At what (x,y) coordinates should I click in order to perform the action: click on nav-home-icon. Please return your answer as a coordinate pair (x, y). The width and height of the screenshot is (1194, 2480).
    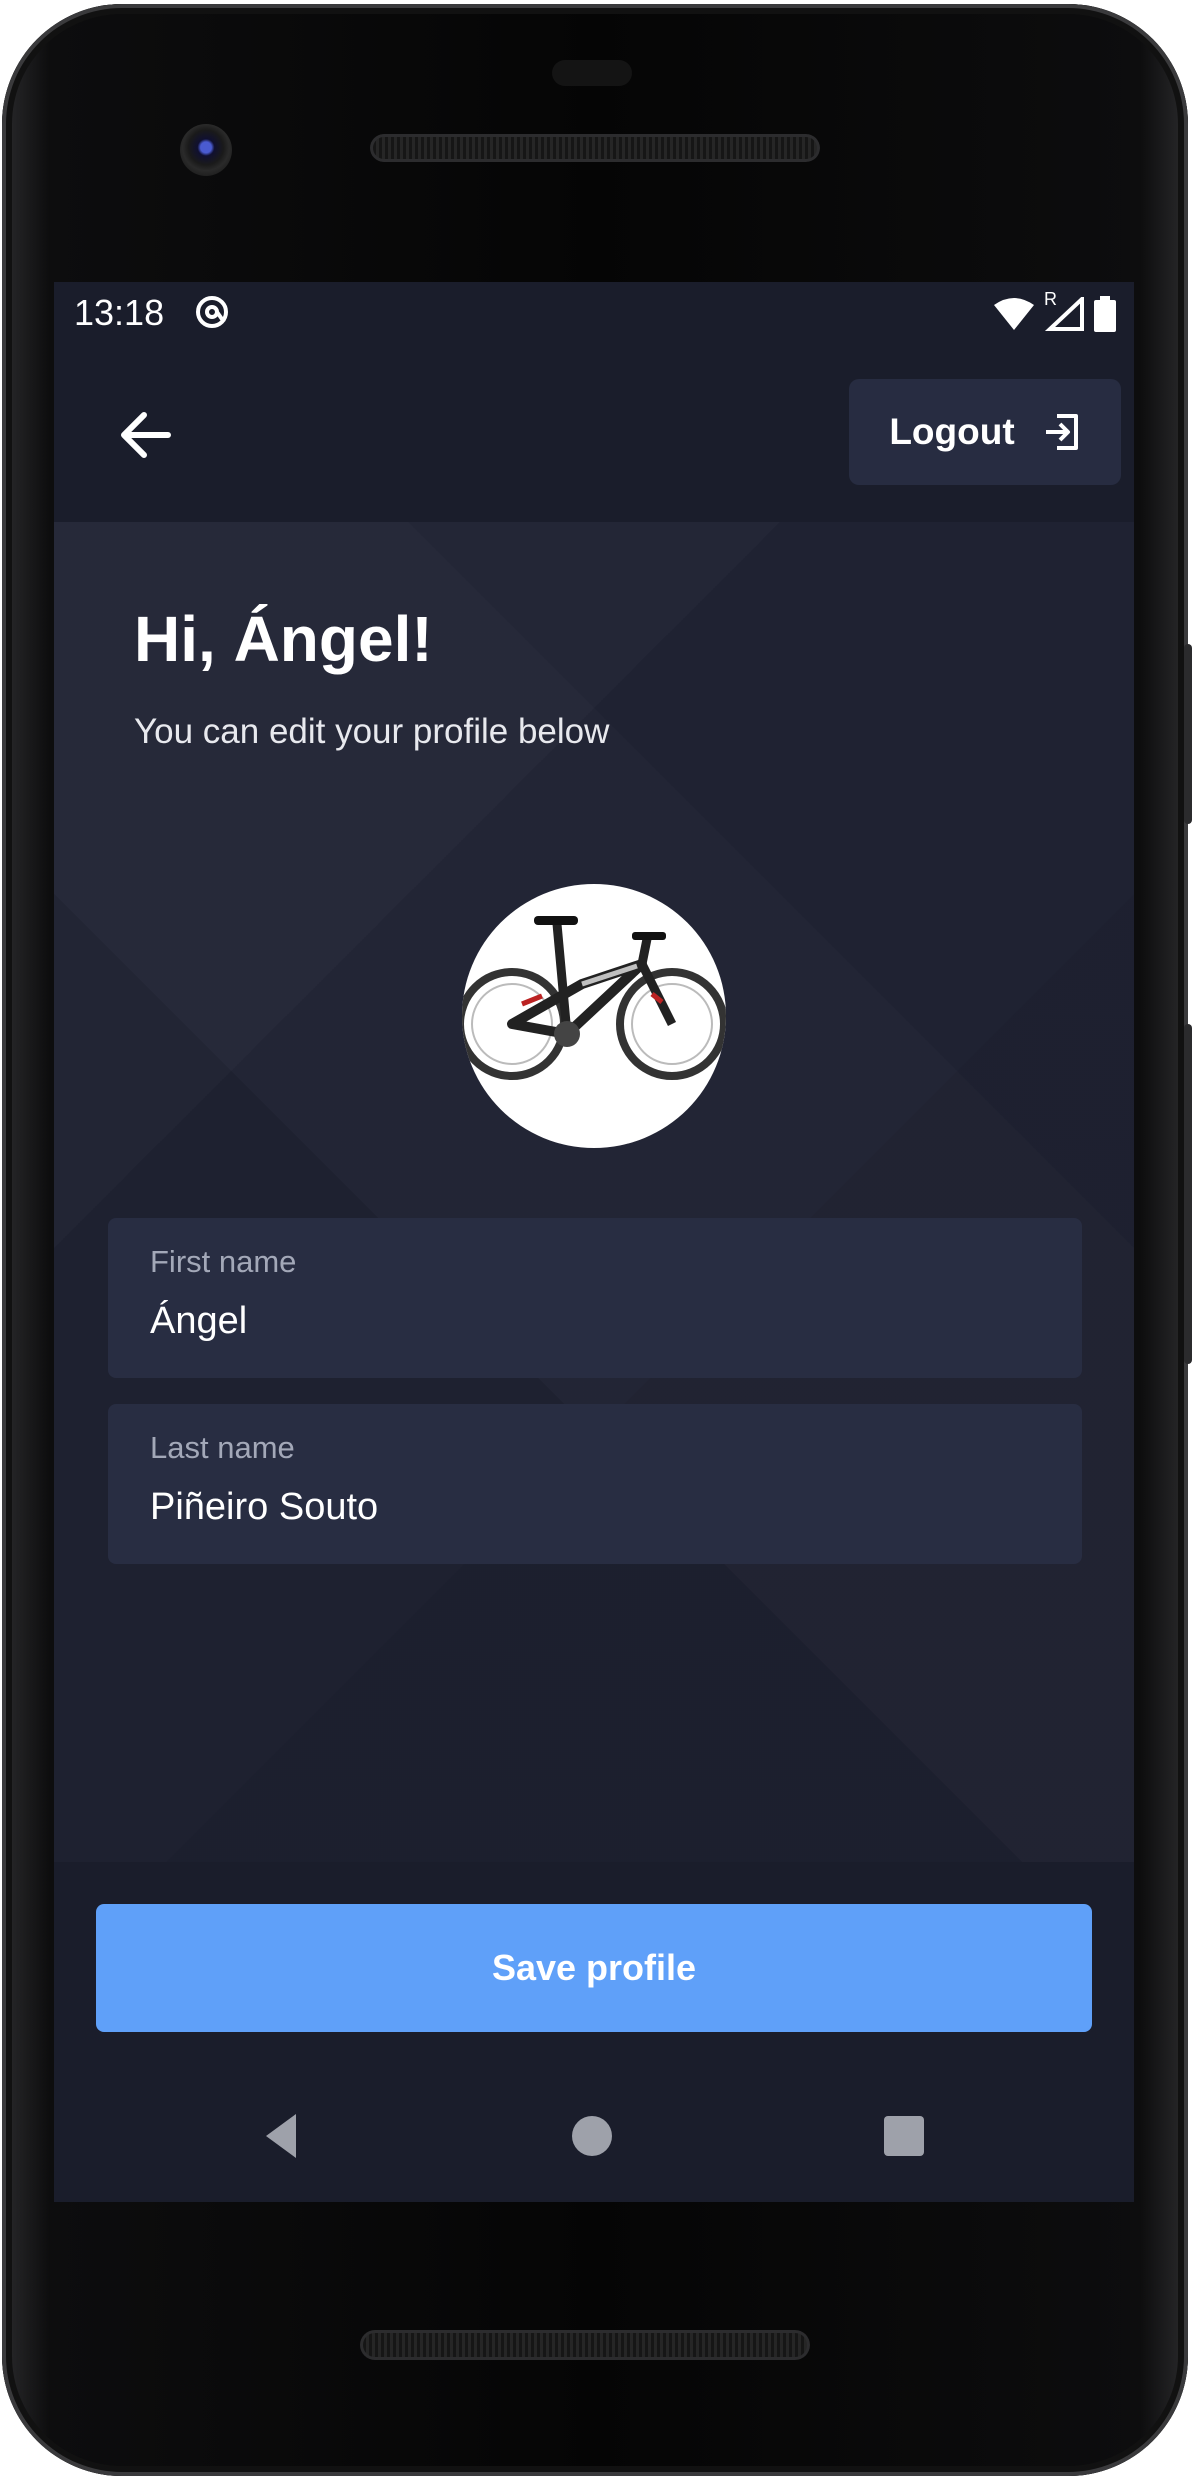
    Looking at the image, I should click on (592, 2136).